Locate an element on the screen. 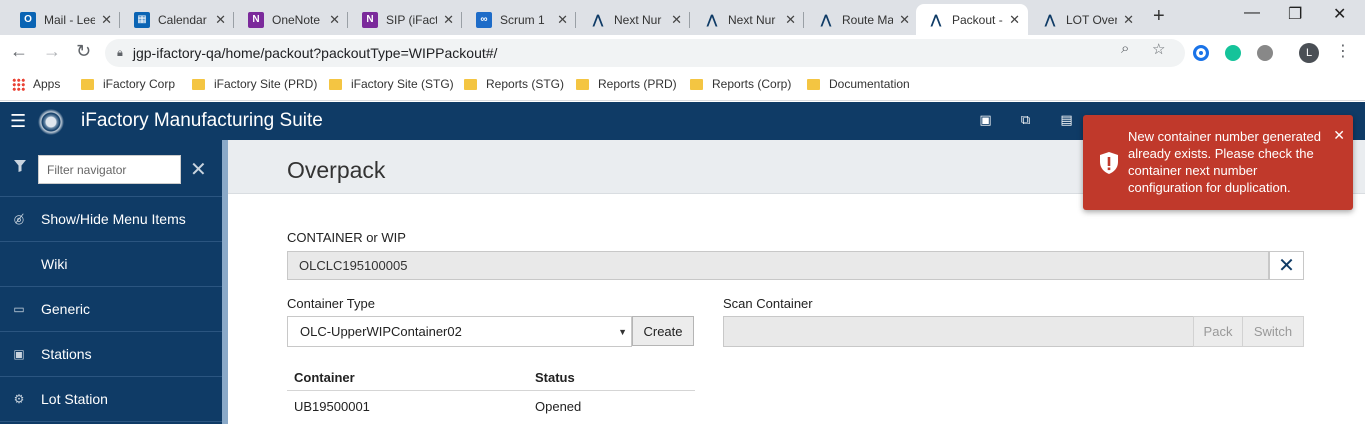 Image resolution: width=1365 pixels, height=424 pixels. bookmark-star-icon: ☆ is located at coordinates (1158, 49).